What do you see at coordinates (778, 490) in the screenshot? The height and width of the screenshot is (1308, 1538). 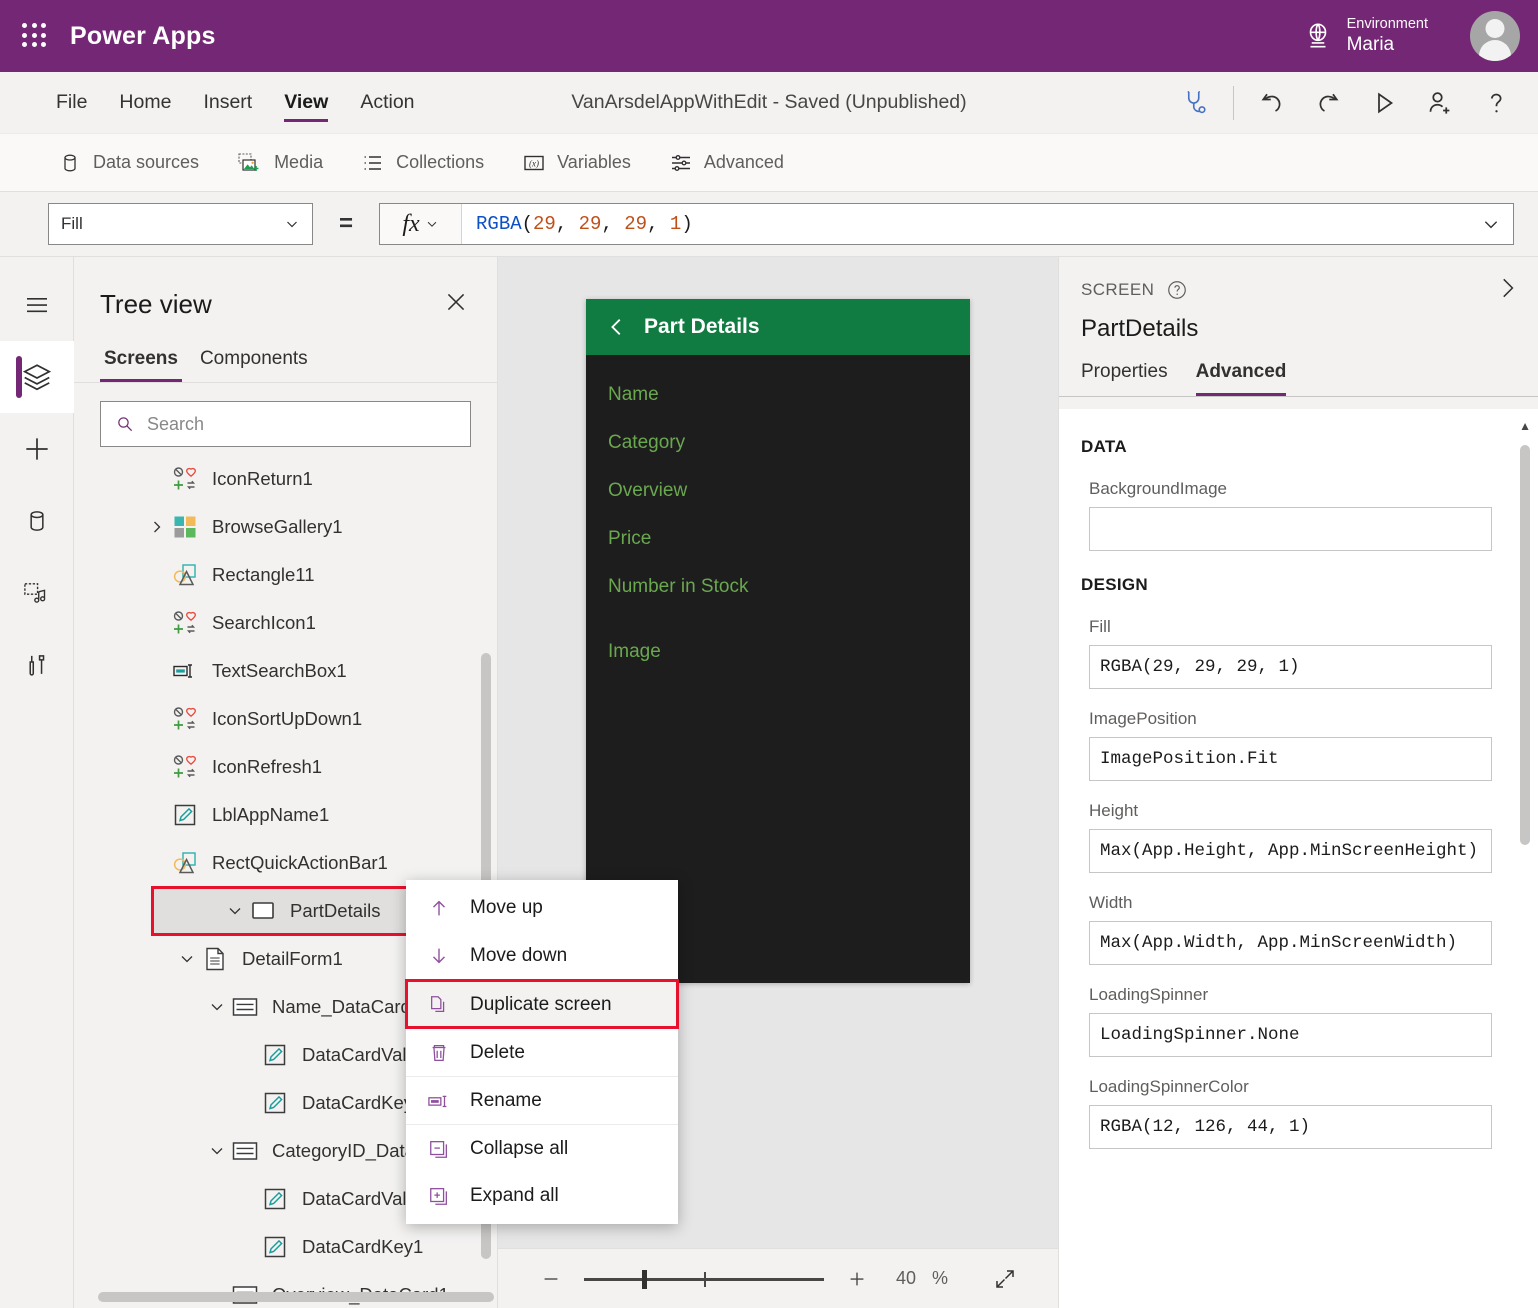 I see `field-label-overview: Overview` at bounding box center [778, 490].